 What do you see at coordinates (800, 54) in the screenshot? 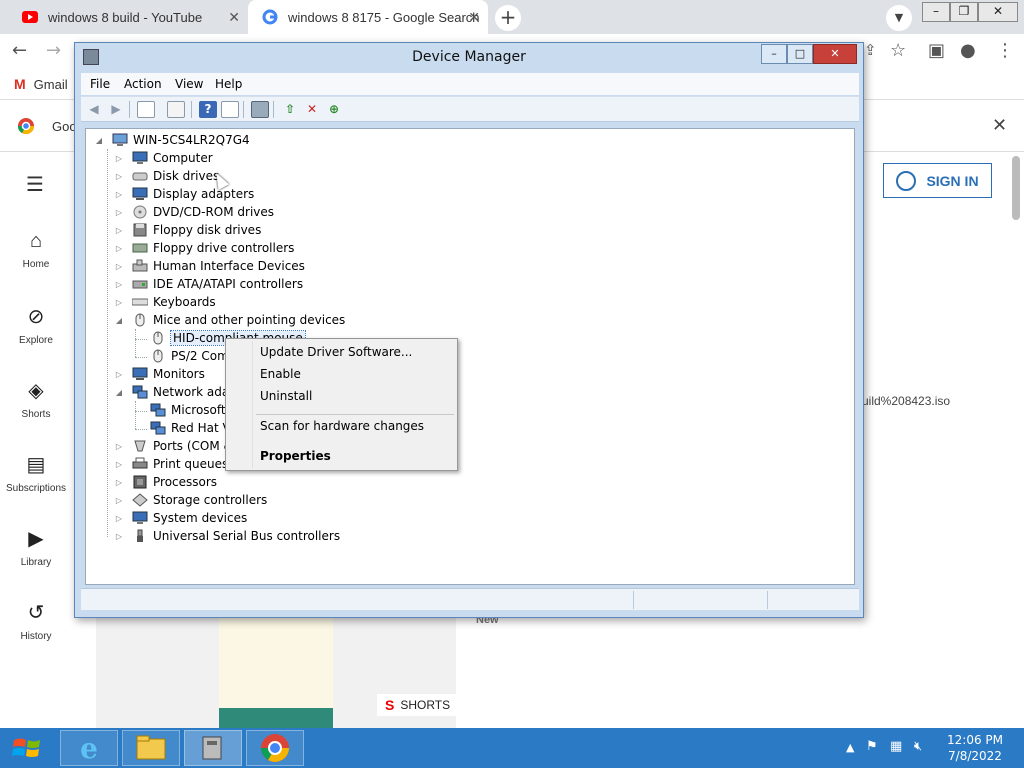
I see `maximize-button: □` at bounding box center [800, 54].